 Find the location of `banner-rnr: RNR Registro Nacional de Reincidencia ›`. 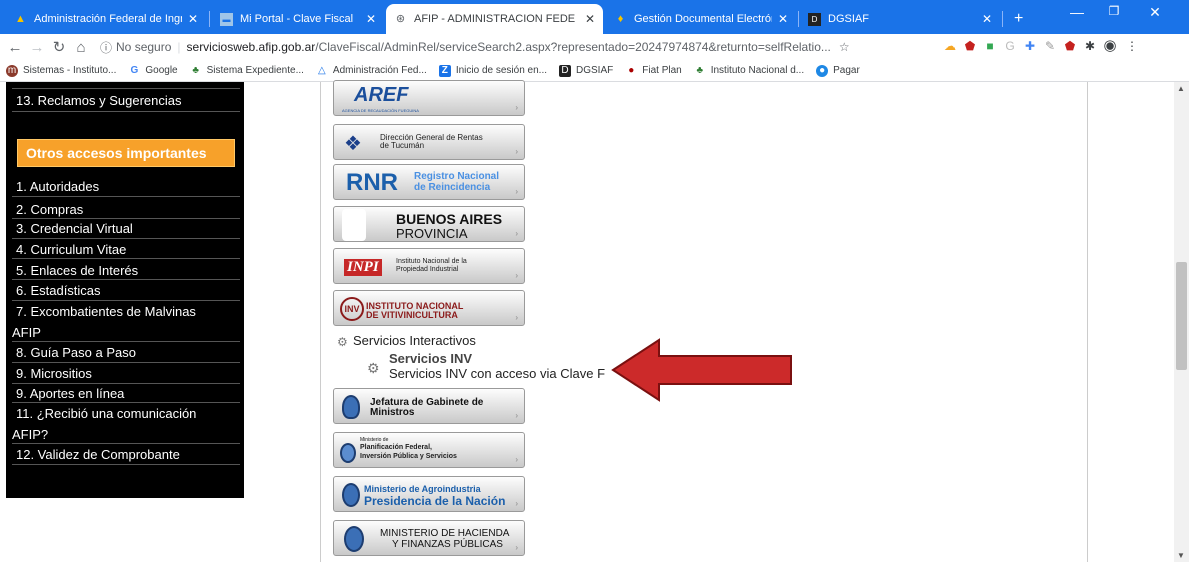

banner-rnr: RNR Registro Nacional de Reincidencia › is located at coordinates (429, 182).